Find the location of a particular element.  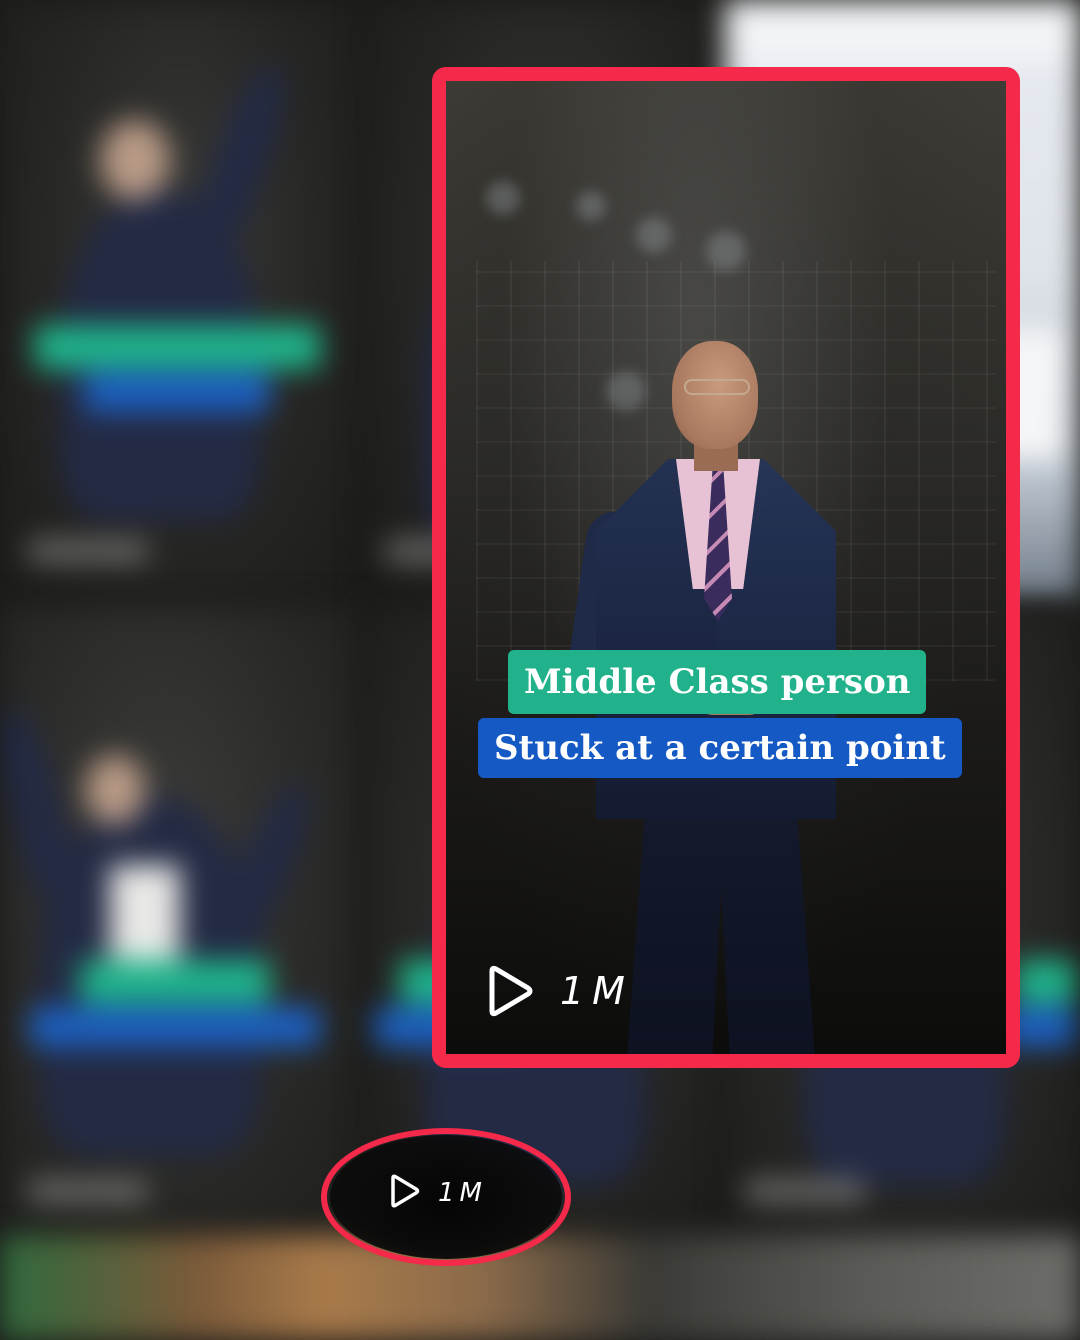

view-count: 1M is located at coordinates (558, 991).